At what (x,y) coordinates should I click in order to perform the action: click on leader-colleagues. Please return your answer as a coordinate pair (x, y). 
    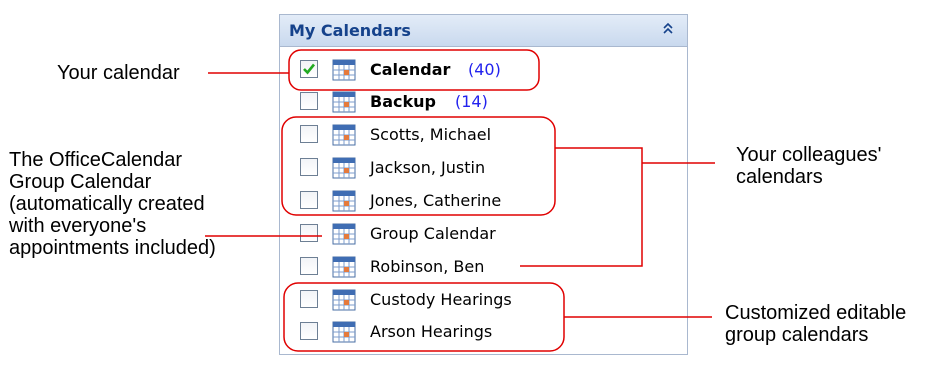
    Looking at the image, I should click on (581, 207).